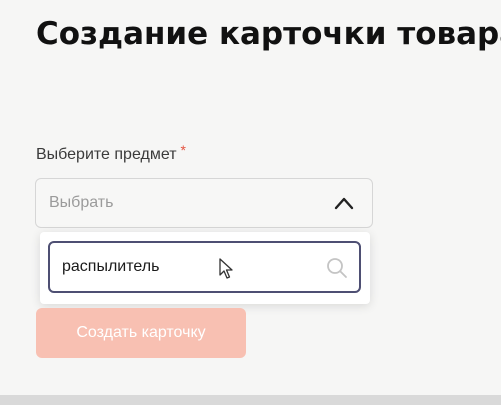 The image size is (501, 405). I want to click on subject-label-text: Выберите предмет, so click(106, 154).